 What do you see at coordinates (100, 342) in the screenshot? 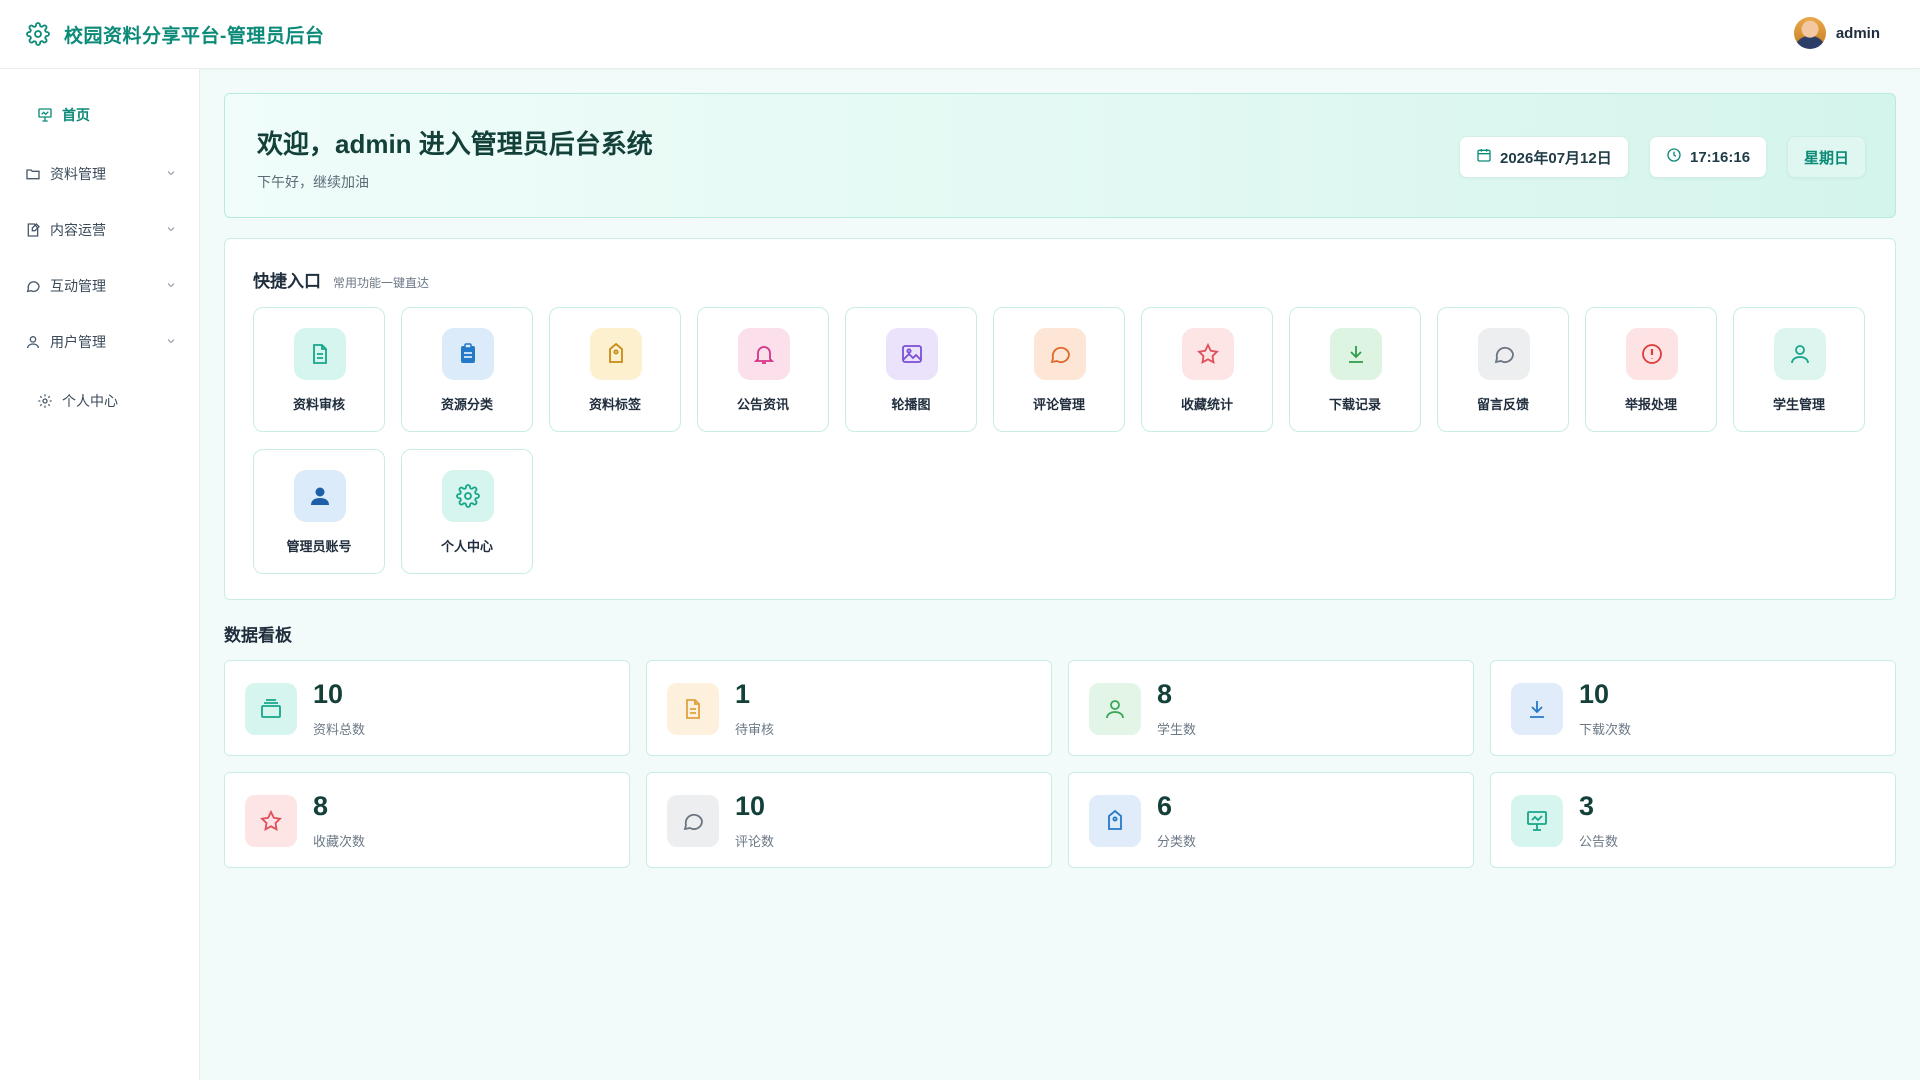
I see `sidebar-item-users: 用户管理` at bounding box center [100, 342].